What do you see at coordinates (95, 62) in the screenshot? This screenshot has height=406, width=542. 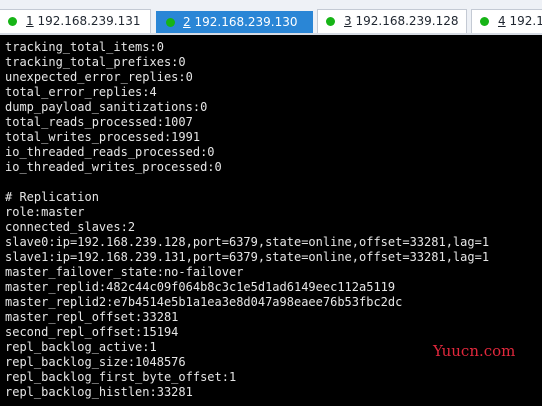 I see `terminal-line: tracking_total_prefixes:0` at bounding box center [95, 62].